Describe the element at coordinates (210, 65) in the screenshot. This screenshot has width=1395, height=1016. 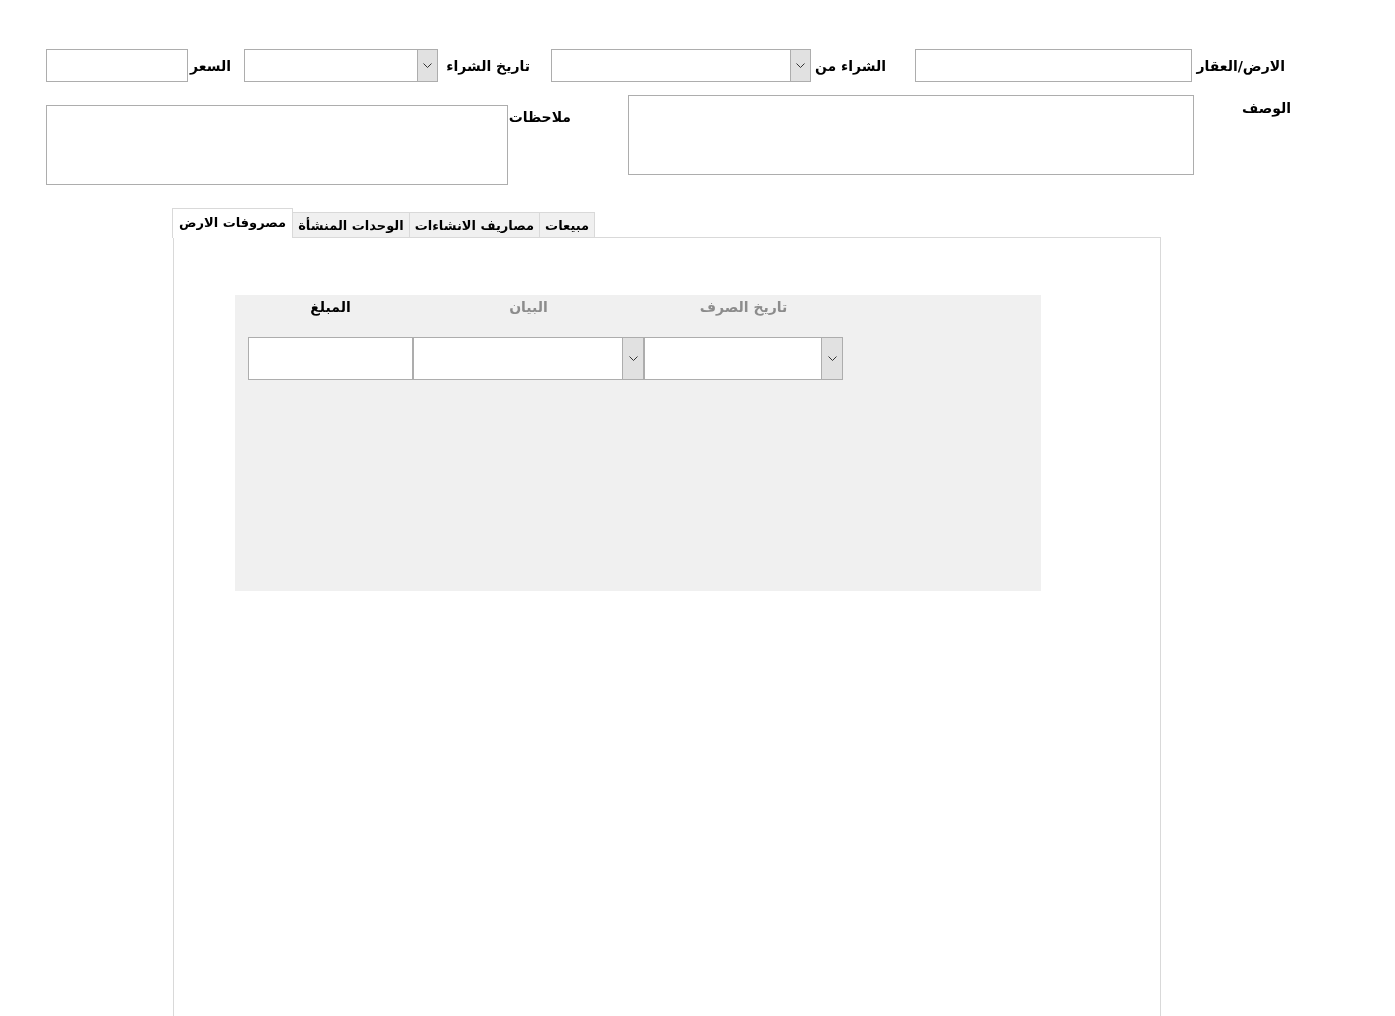
I see `field-label: السعر` at that location.